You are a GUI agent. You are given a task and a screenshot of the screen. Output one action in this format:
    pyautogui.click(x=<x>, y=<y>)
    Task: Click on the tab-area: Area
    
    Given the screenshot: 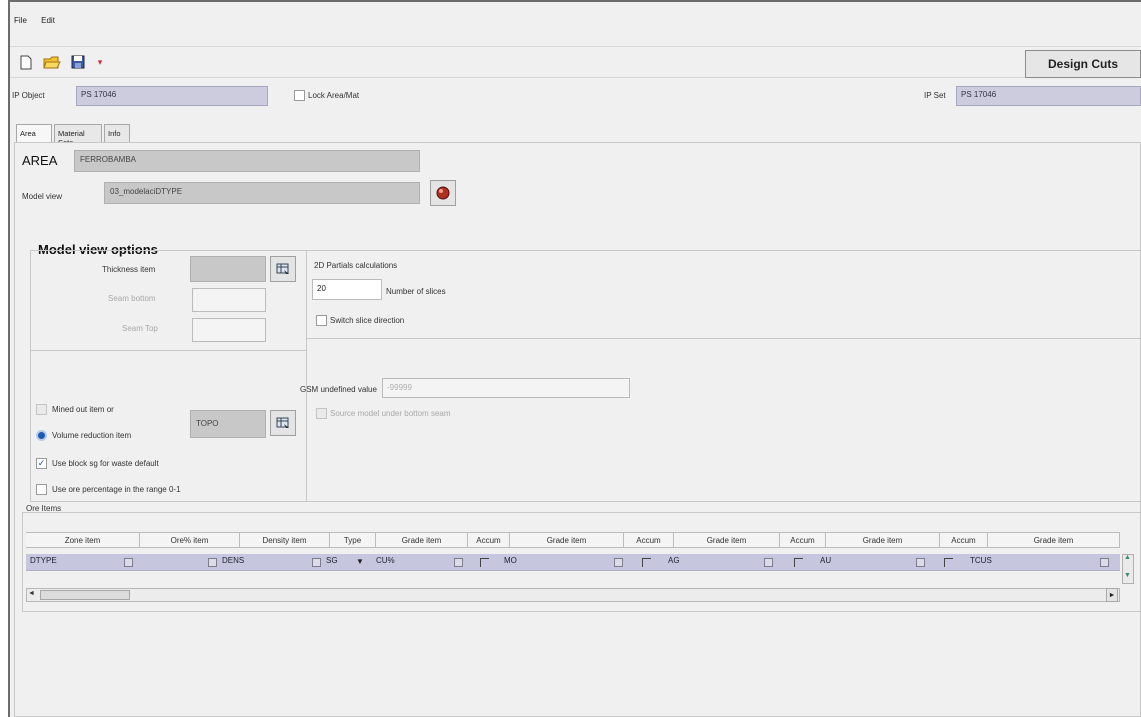 What is the action you would take?
    pyautogui.click(x=34, y=133)
    